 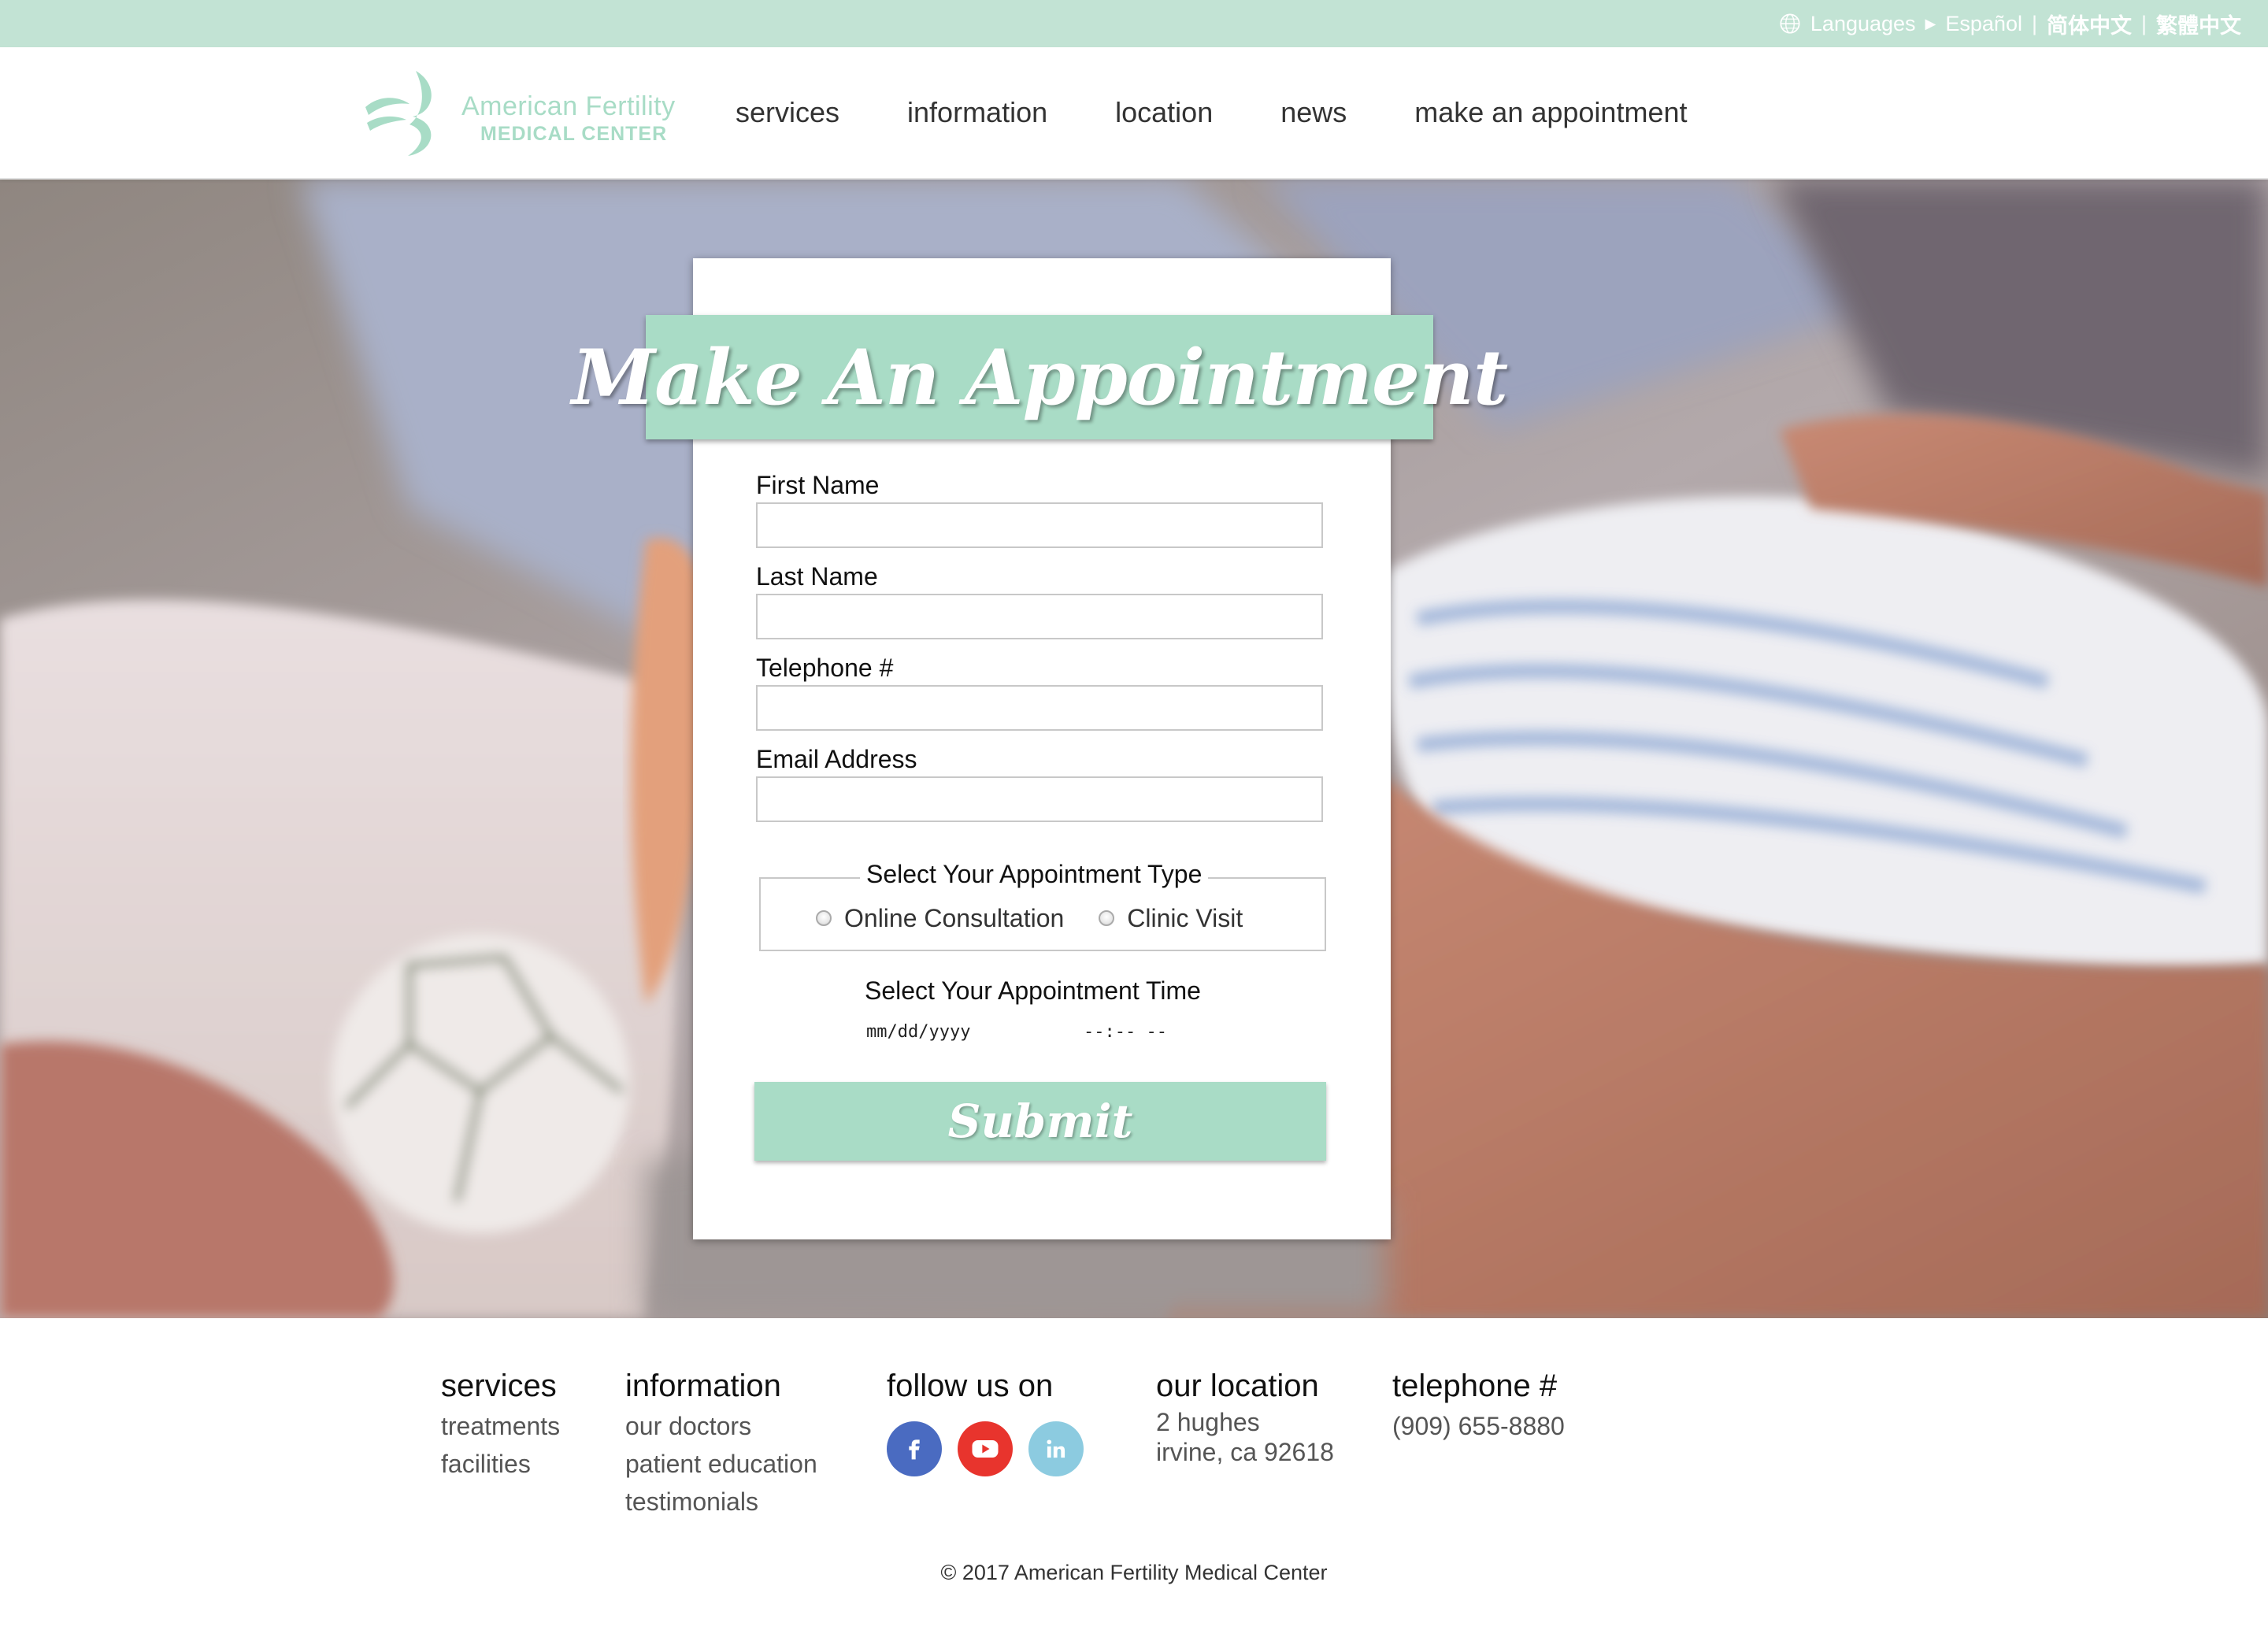 I want to click on logo-text-primary: American Fertility, so click(x=568, y=106).